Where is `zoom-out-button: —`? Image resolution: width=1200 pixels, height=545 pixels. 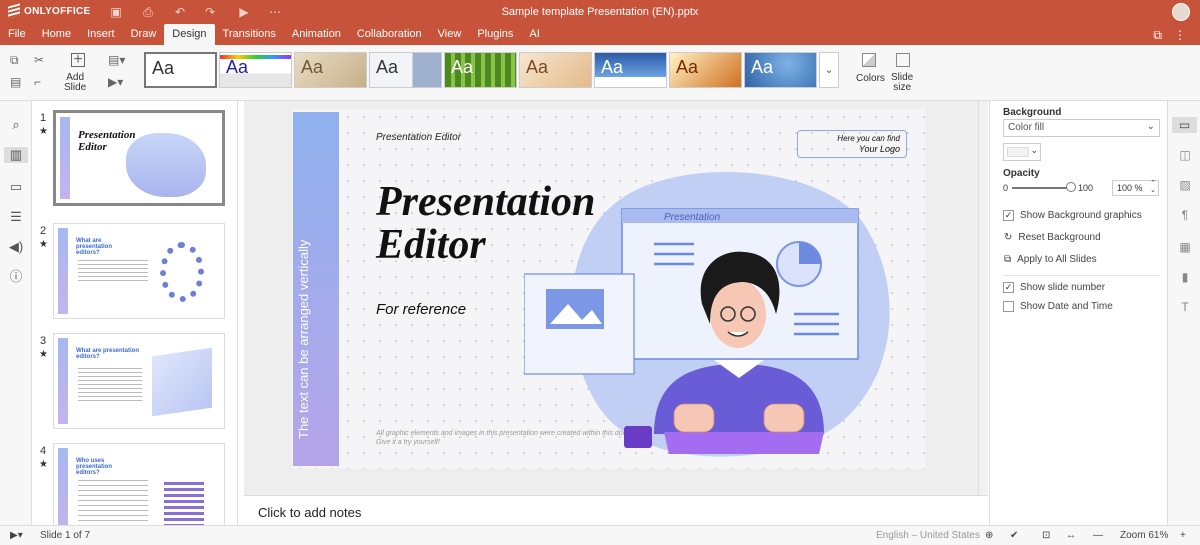 zoom-out-button: — is located at coordinates (1098, 535).